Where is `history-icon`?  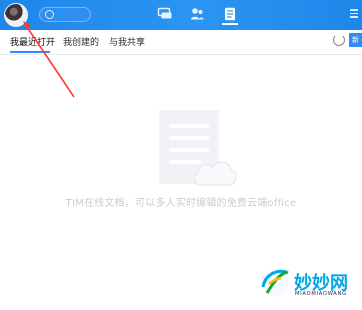 history-icon is located at coordinates (339, 40).